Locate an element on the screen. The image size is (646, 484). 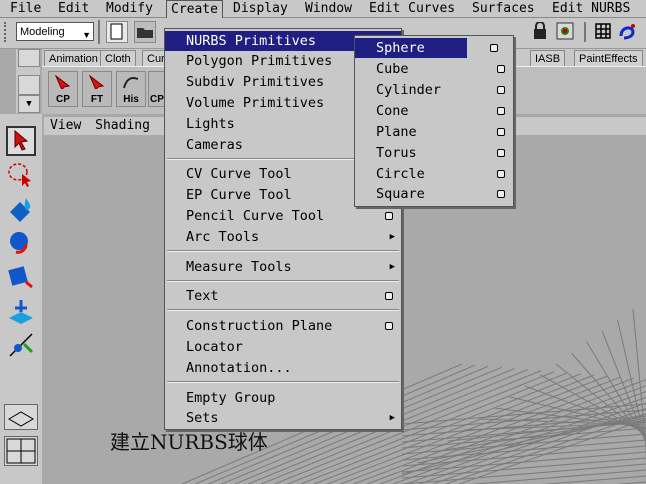
menu-item-label: Torus is located at coordinates (396, 153).